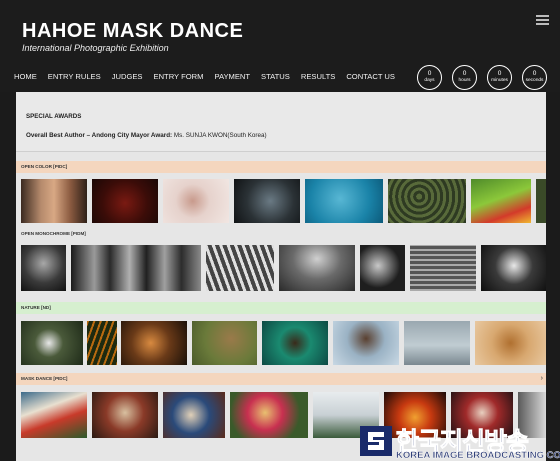 The height and width of the screenshot is (461, 560). I want to click on section-open-monochrome: OPEN MONOCHROME [PIDM], so click(281, 234).